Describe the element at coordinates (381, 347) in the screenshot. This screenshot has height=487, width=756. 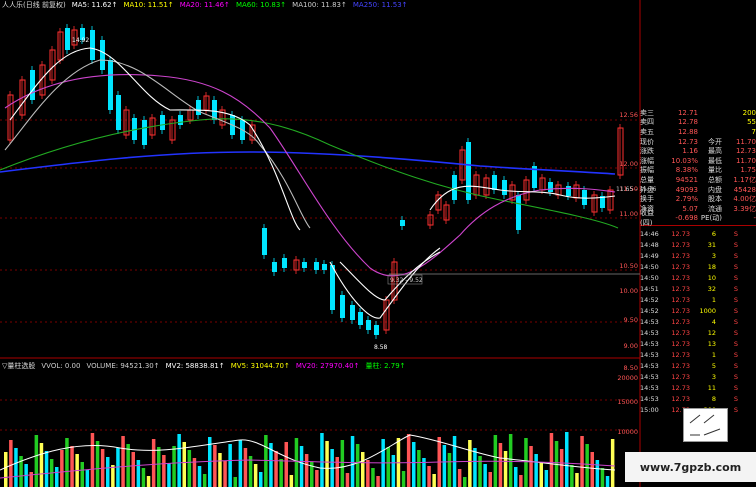
I see `low-annotation: 8.58` at that location.